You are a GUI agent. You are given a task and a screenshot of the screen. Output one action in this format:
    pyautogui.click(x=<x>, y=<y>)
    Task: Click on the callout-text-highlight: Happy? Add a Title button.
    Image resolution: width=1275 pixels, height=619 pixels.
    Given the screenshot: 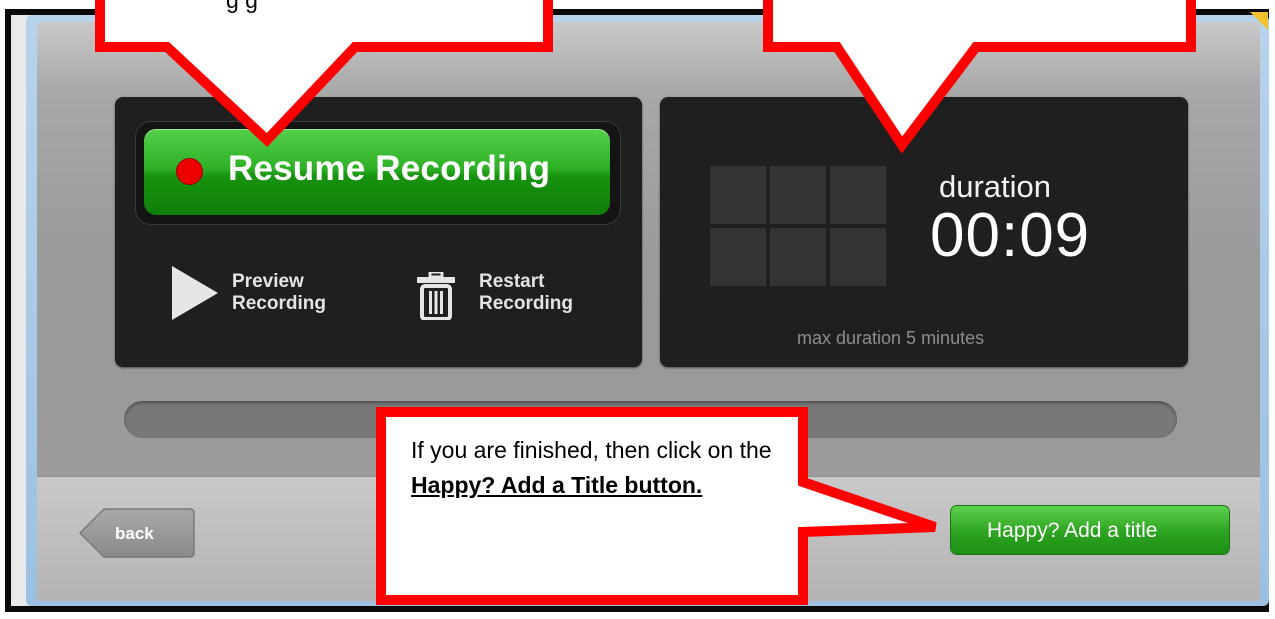 What is the action you would take?
    pyautogui.click(x=557, y=485)
    